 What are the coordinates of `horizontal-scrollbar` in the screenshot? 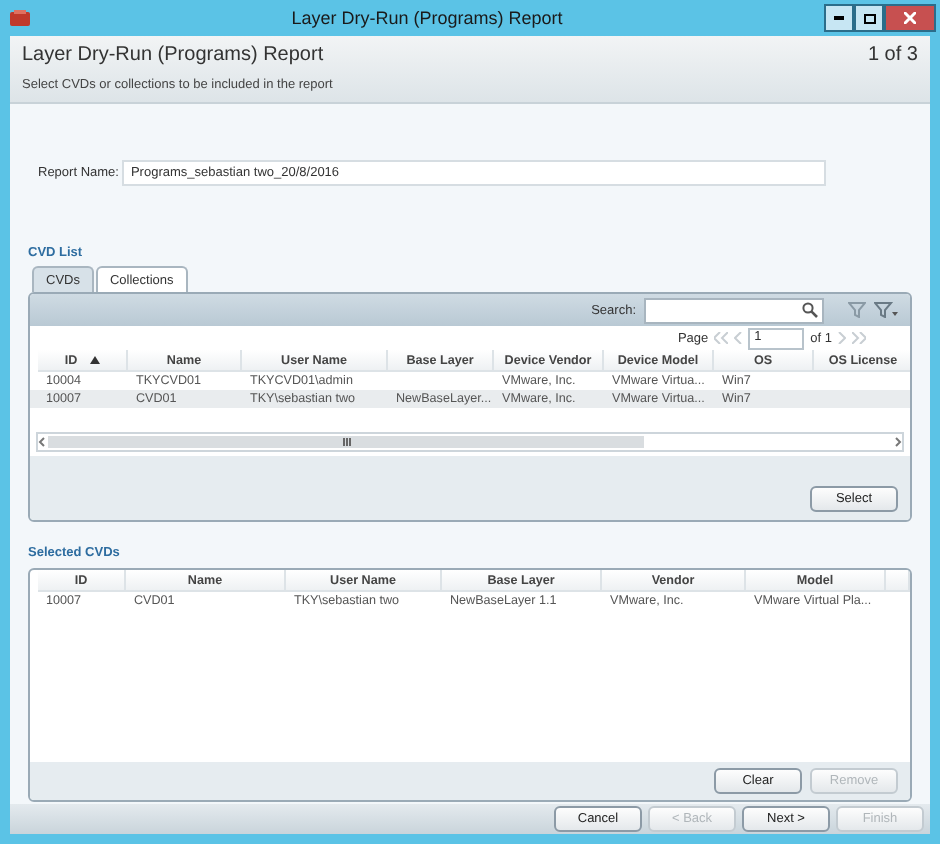 It's located at (470, 442).